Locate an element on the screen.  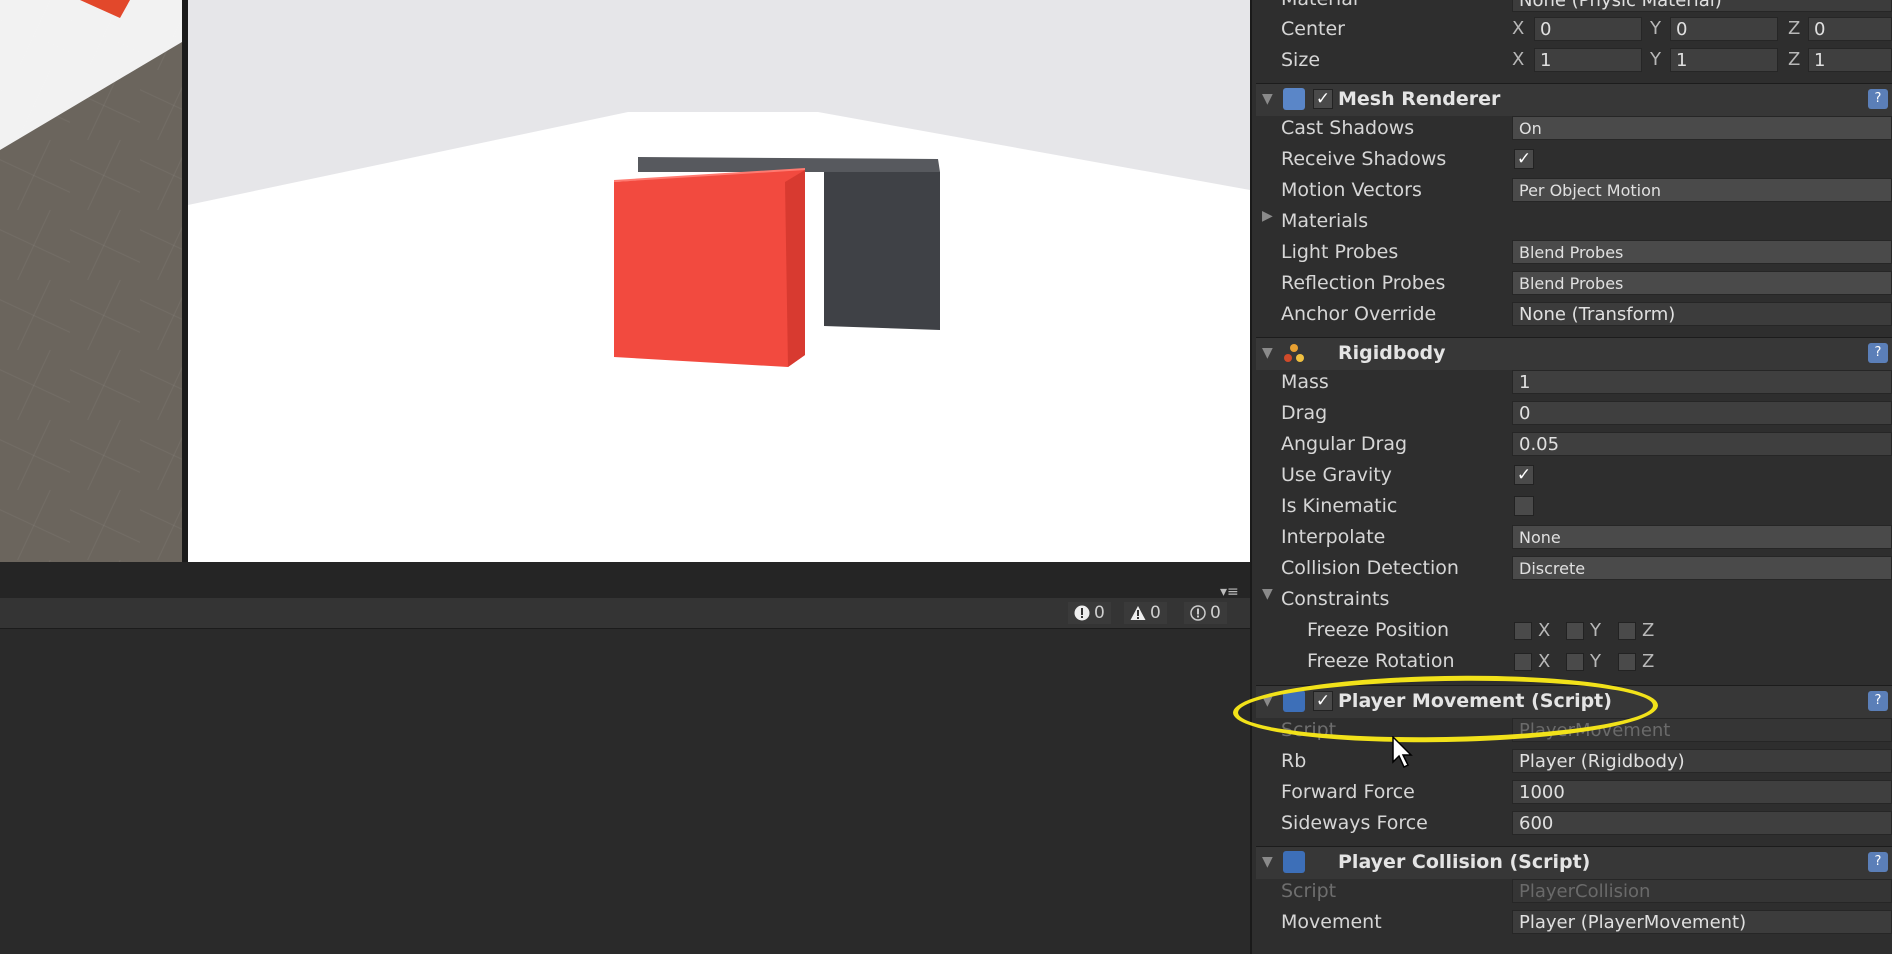
material-label: Material is located at coordinates (1319, 6).